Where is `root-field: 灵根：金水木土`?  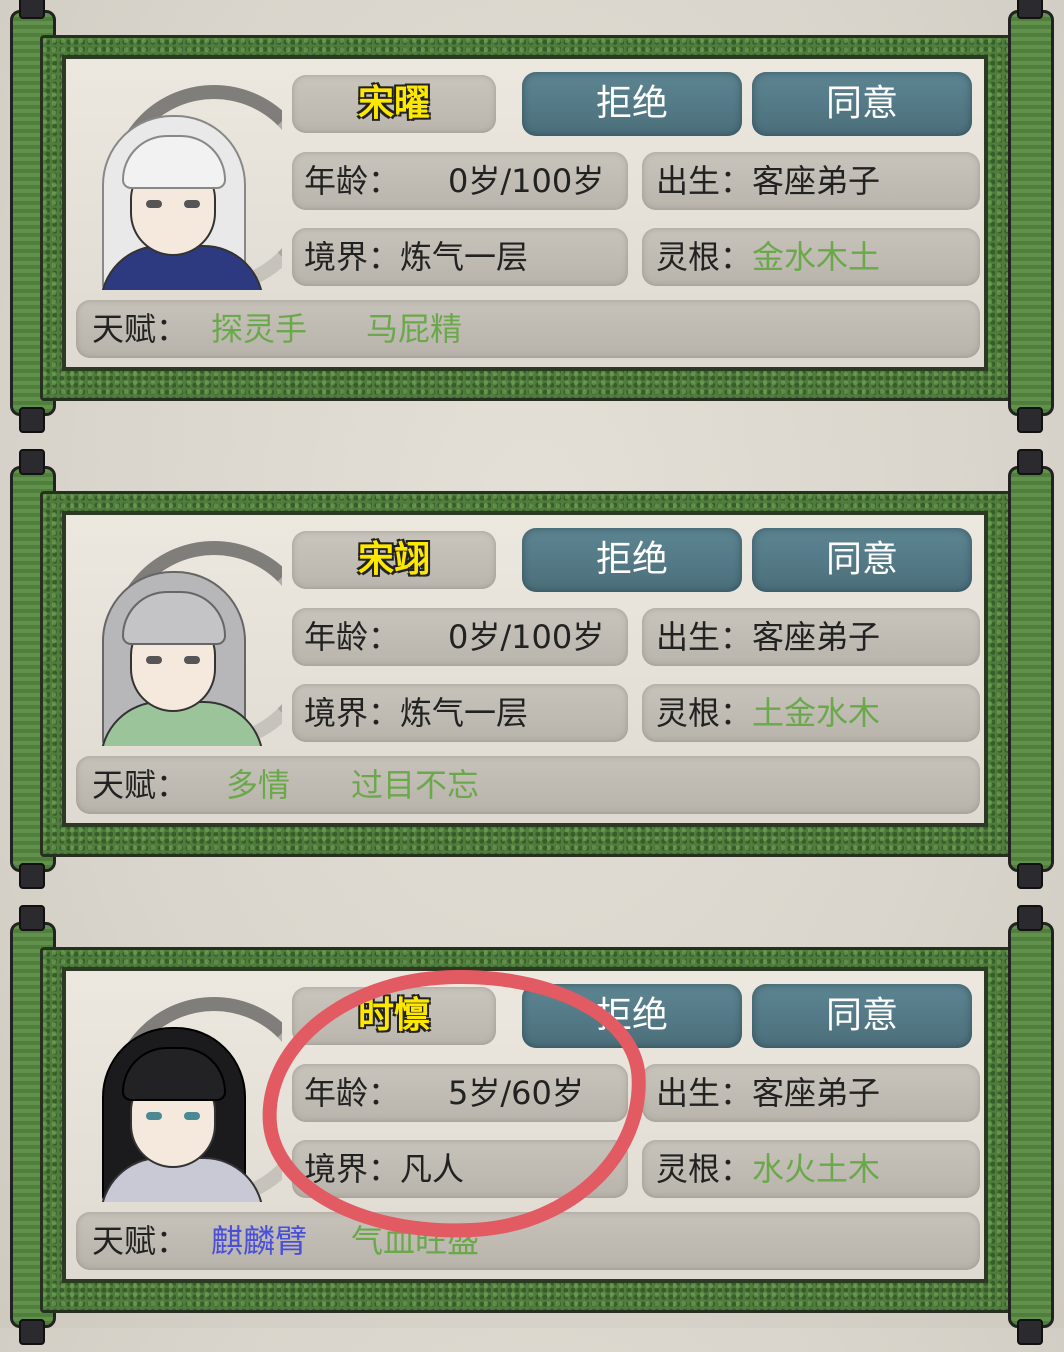
root-field: 灵根：金水木土 is located at coordinates (811, 257).